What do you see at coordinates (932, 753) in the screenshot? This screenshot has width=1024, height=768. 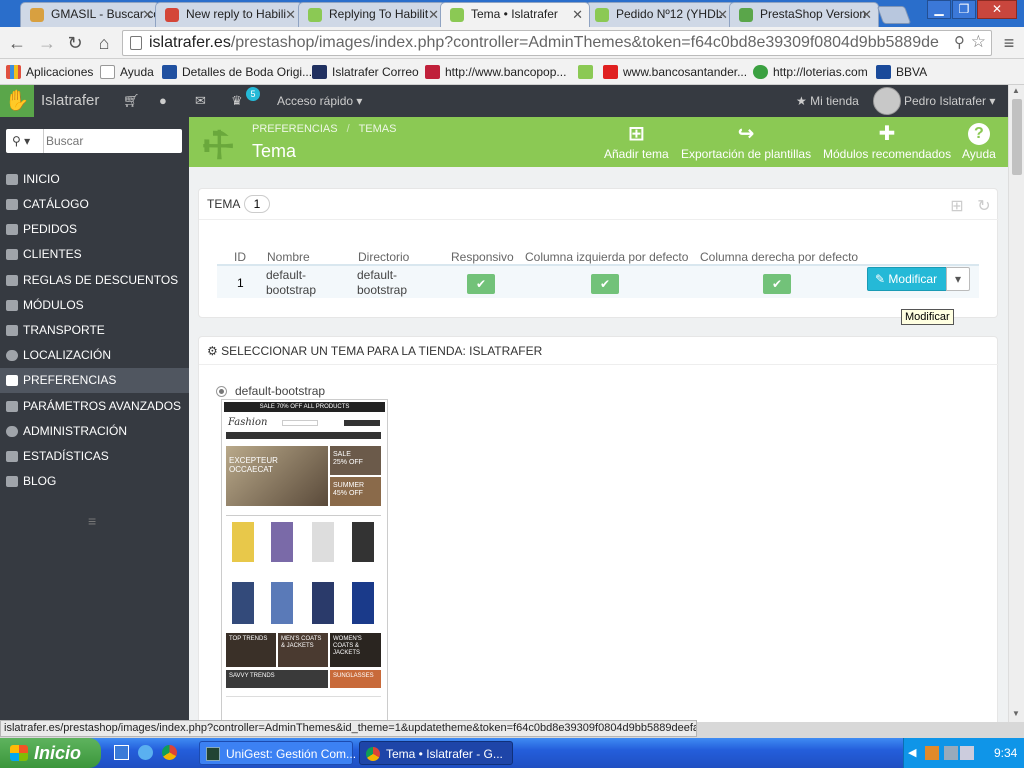 I see `tray-app-icon` at bounding box center [932, 753].